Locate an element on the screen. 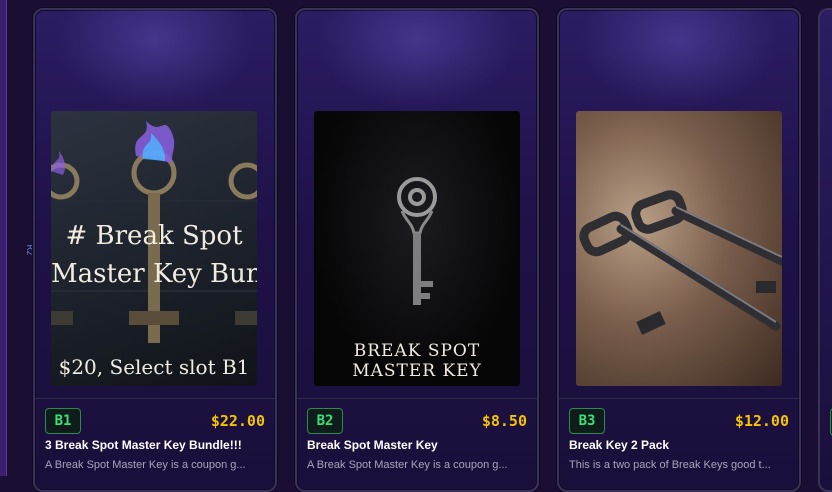 The height and width of the screenshot is (492, 832). product-price: $22.00 is located at coordinates (237, 421).